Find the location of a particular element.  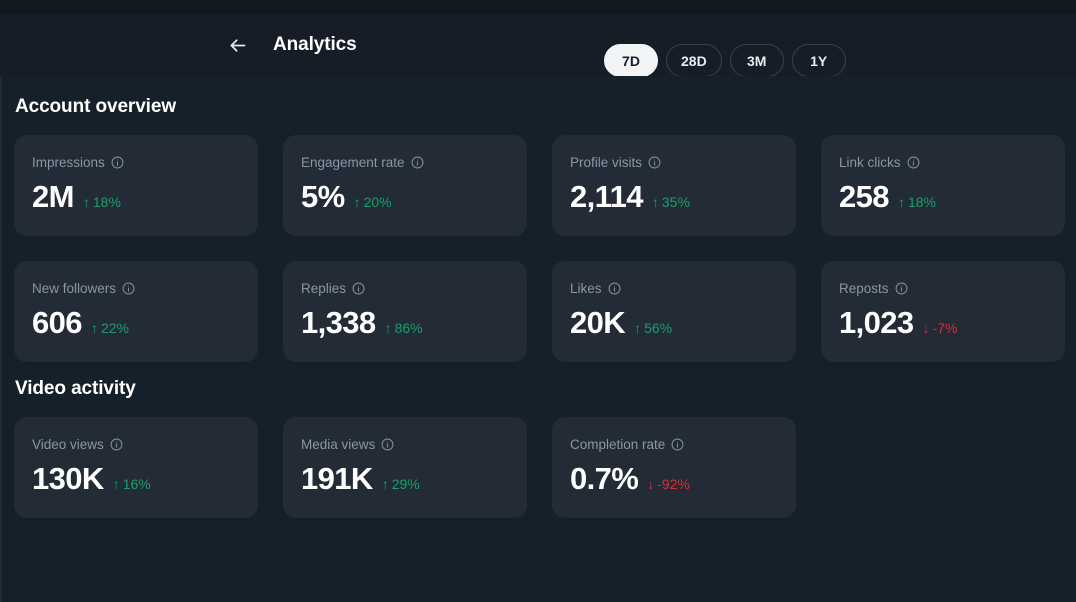

metric-label-row: Engagement rate is located at coordinates (414, 163).